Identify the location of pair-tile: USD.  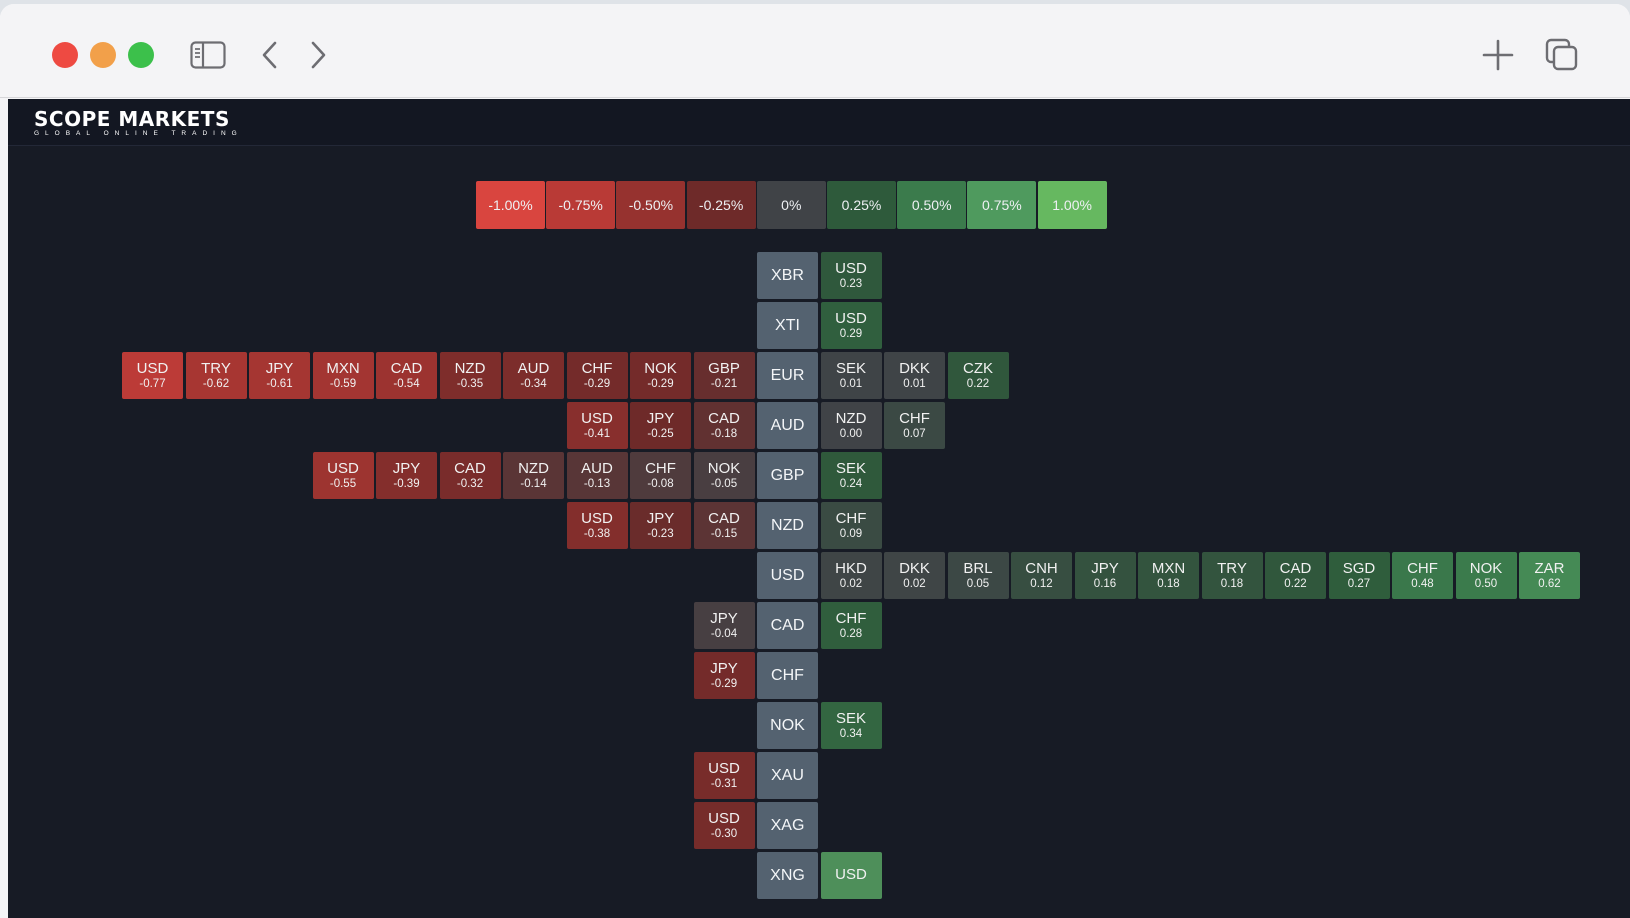
(851, 875).